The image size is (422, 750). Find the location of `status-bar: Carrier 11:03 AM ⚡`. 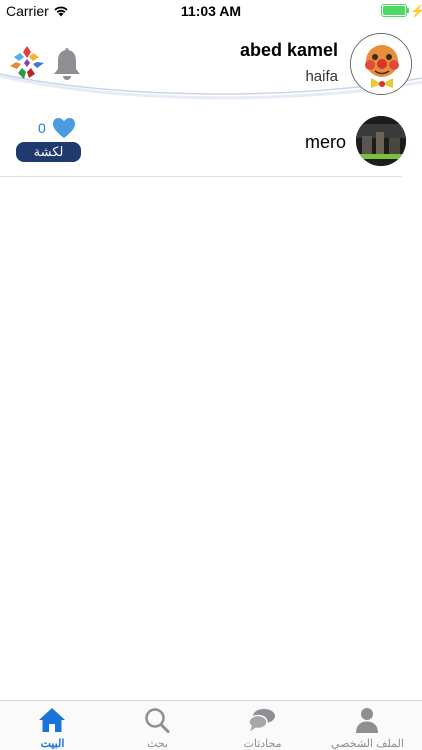

status-bar: Carrier 11:03 AM ⚡ is located at coordinates (211, 11).